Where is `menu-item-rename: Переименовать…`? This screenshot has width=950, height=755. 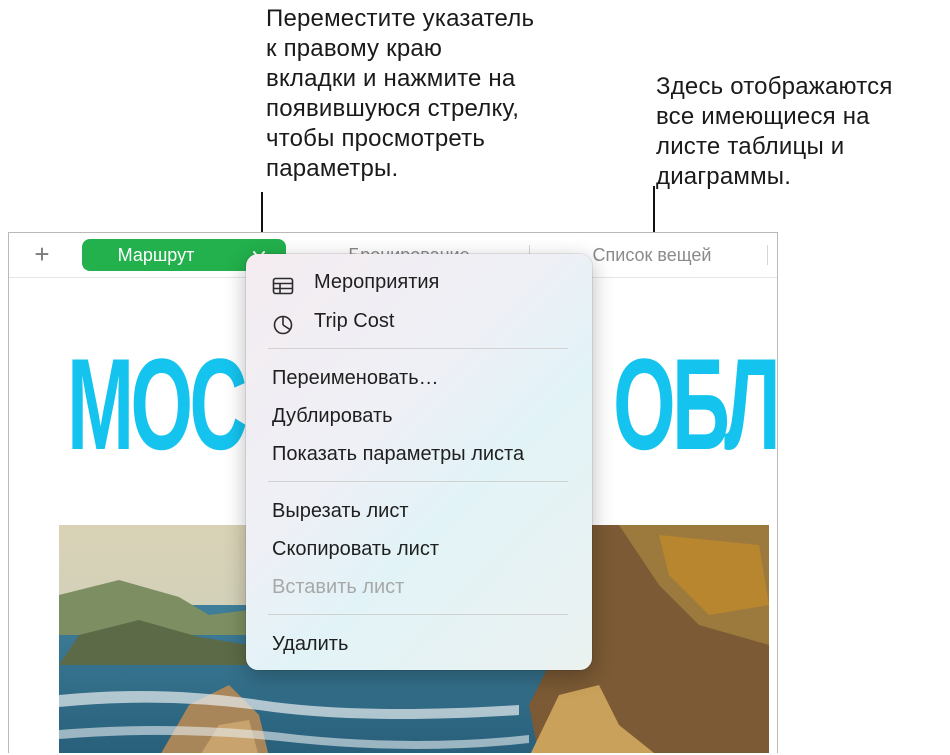
menu-item-rename: Переименовать… is located at coordinates (419, 378).